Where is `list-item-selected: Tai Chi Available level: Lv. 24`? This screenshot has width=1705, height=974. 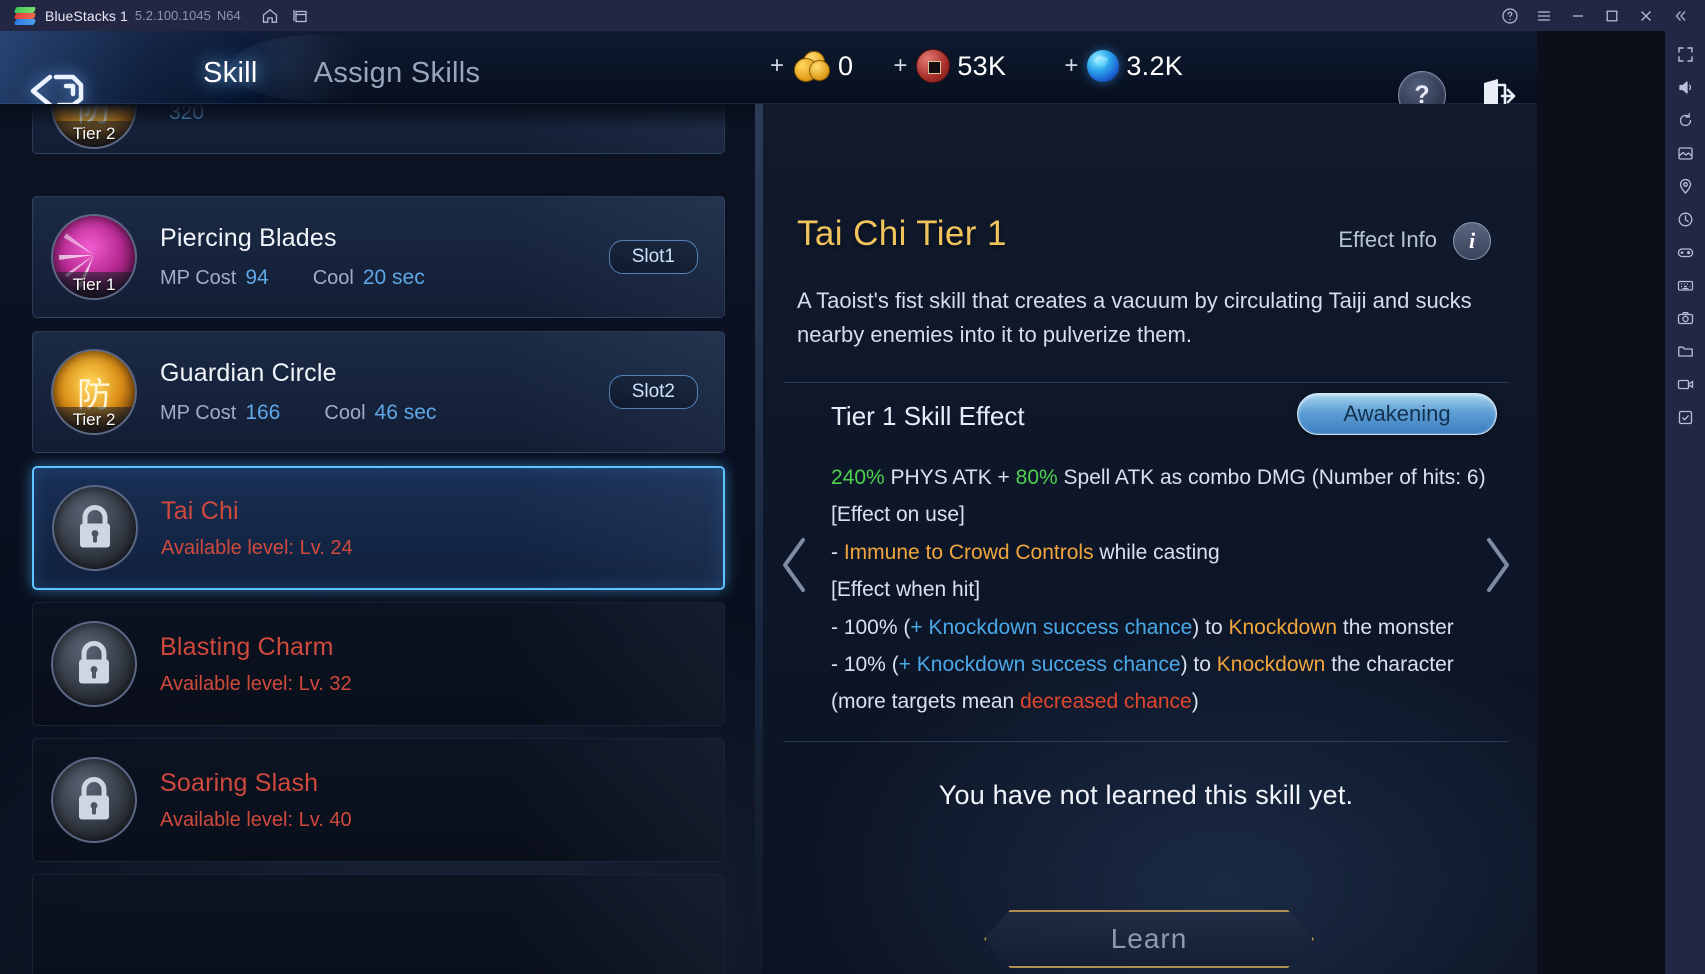
list-item-selected: Tai Chi Available level: Lv. 24 is located at coordinates (378, 528).